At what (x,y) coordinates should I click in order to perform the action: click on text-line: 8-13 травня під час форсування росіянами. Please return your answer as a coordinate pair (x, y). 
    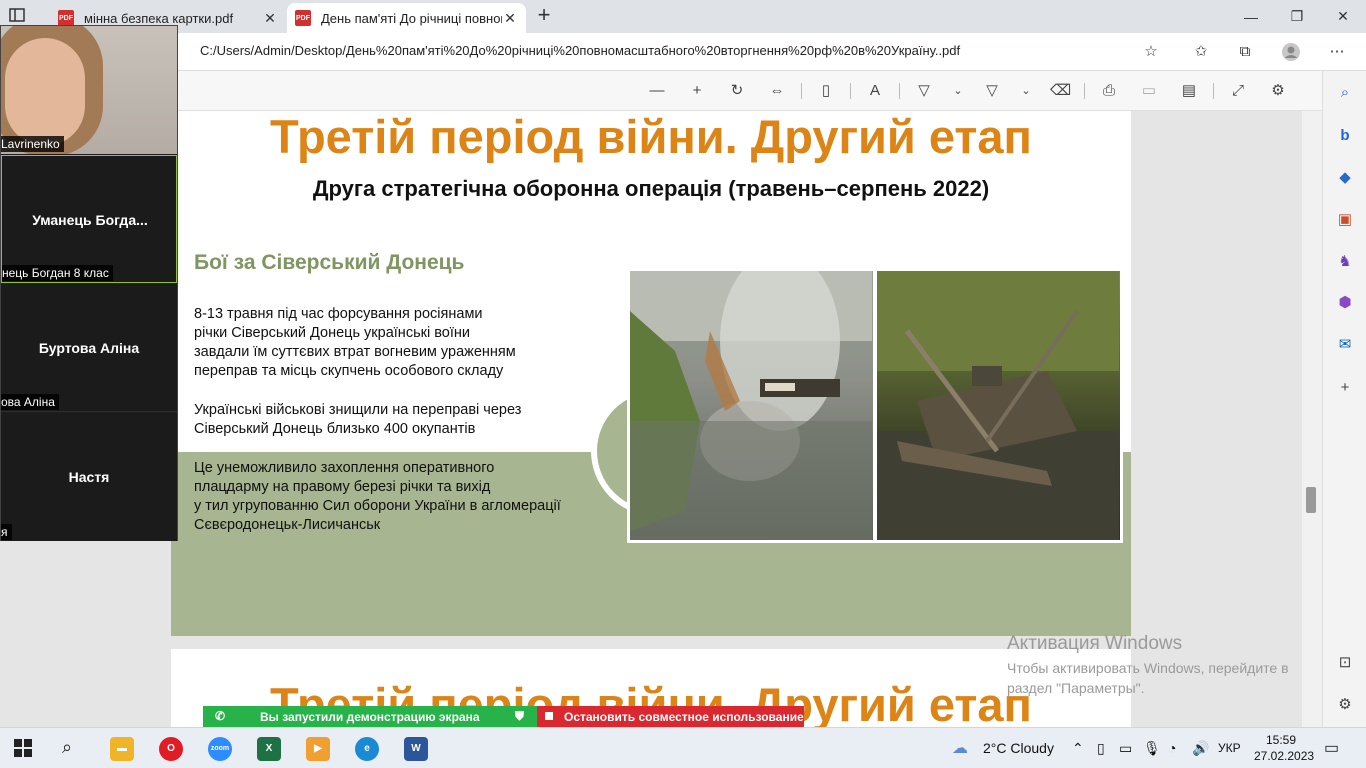
    Looking at the image, I should click on (338, 314).